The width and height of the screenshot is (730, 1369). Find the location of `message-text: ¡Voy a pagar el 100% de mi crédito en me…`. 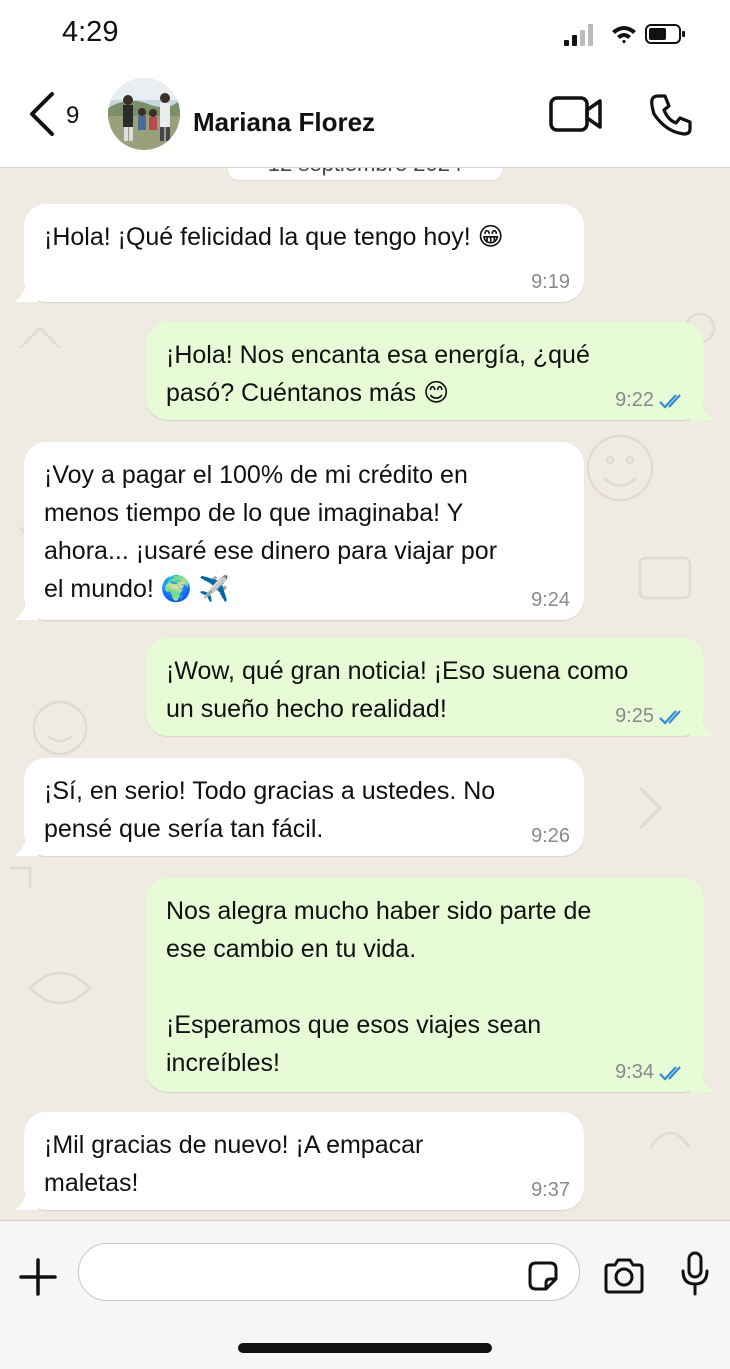

message-text: ¡Voy a pagar el 100% de mi crédito en me… is located at coordinates (271, 532).